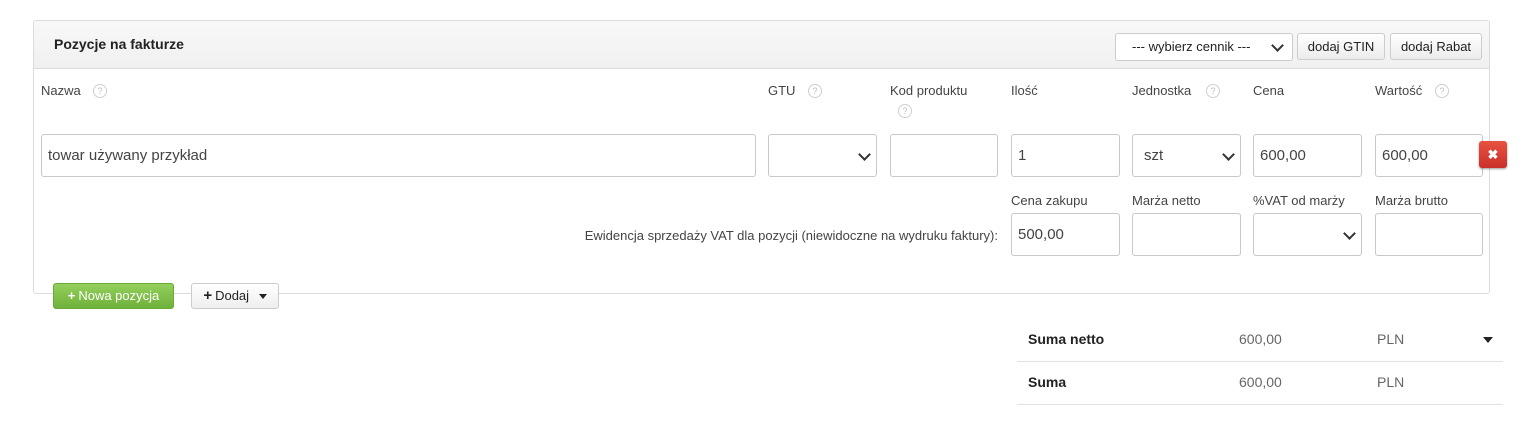 Image resolution: width=1537 pixels, height=426 pixels. I want to click on price-list-select: --- wybierz cennik ---, so click(1204, 47).